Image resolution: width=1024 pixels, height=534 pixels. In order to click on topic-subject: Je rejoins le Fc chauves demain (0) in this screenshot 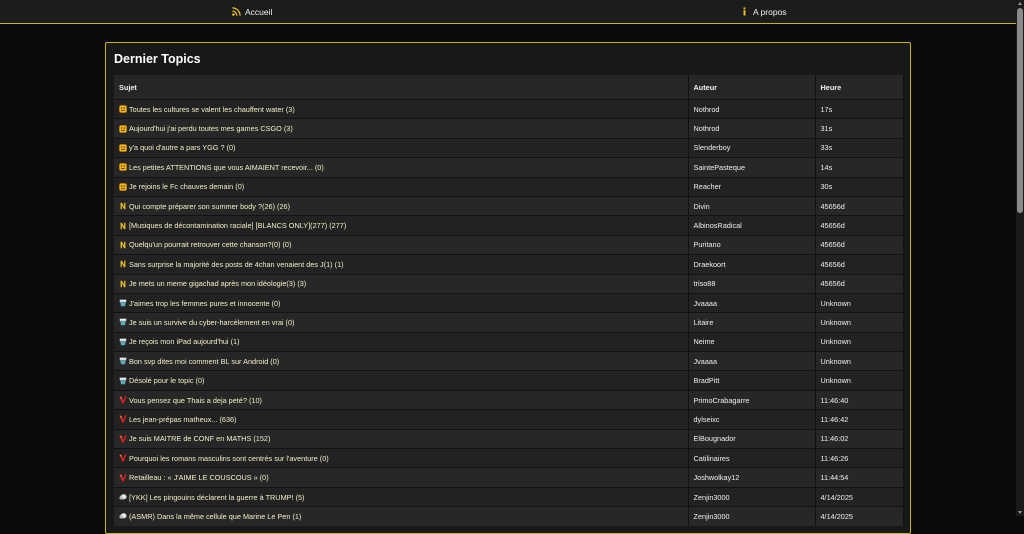, I will do `click(401, 186)`.